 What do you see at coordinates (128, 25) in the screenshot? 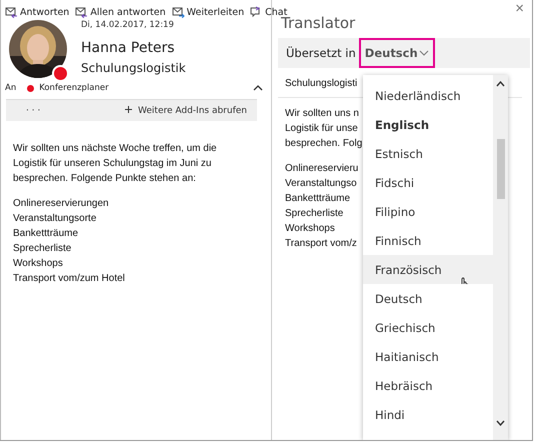
I see `message-date: Di, 14.02.2017, 12:19` at bounding box center [128, 25].